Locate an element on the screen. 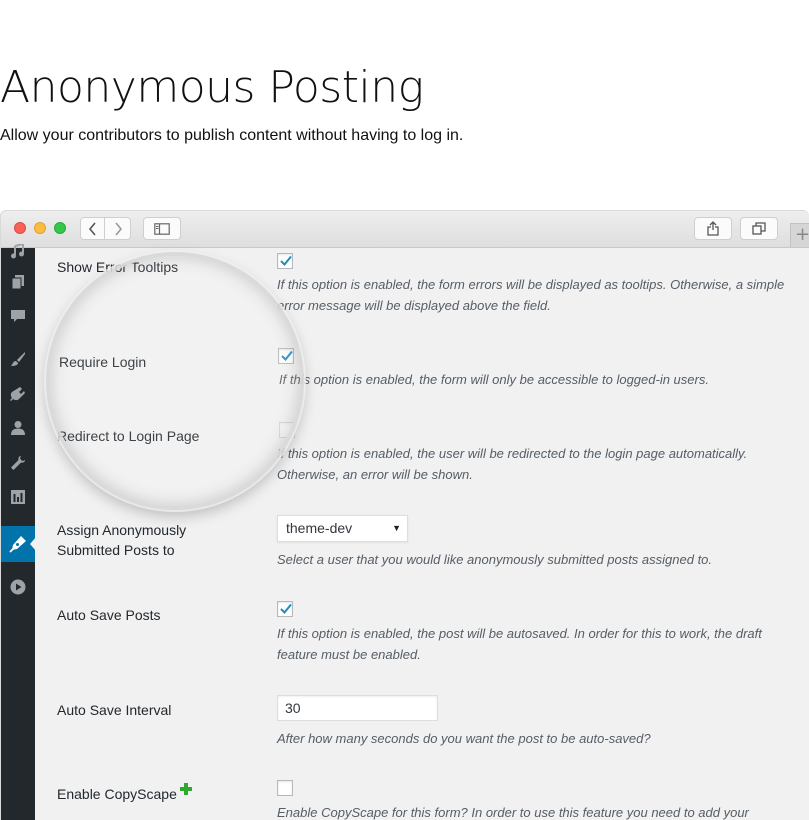 This screenshot has width=809, height=820. assign-user-label-line1: Assign Anonymously is located at coordinates (122, 530).